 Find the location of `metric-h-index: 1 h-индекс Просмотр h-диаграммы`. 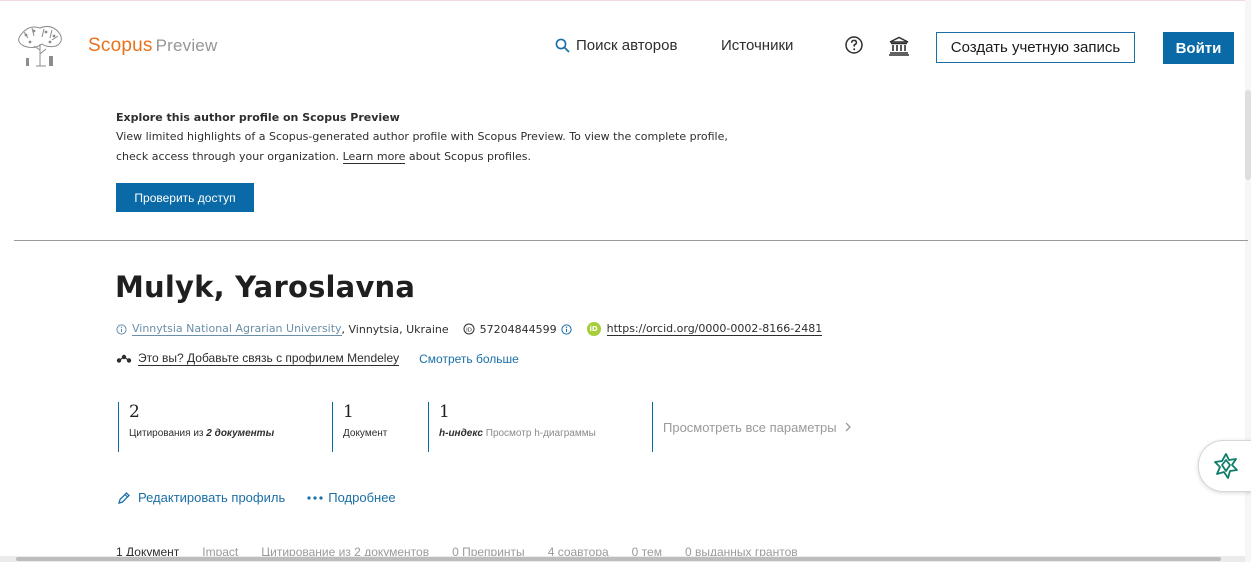

metric-h-index: 1 h-индекс Просмотр h-диаграммы is located at coordinates (538, 427).